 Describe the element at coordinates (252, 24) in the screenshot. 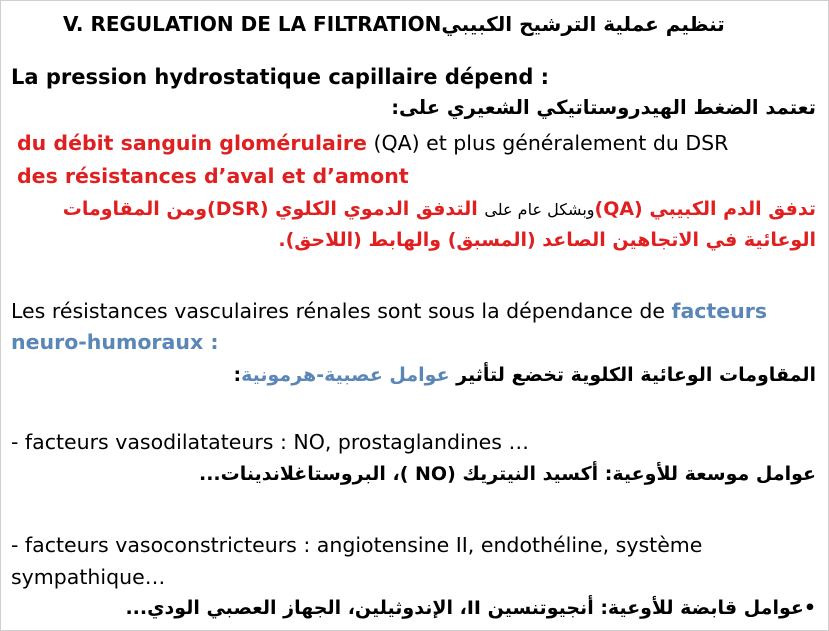

I see `title-fr: V. REGULATION DE LA FILTRATION` at that location.